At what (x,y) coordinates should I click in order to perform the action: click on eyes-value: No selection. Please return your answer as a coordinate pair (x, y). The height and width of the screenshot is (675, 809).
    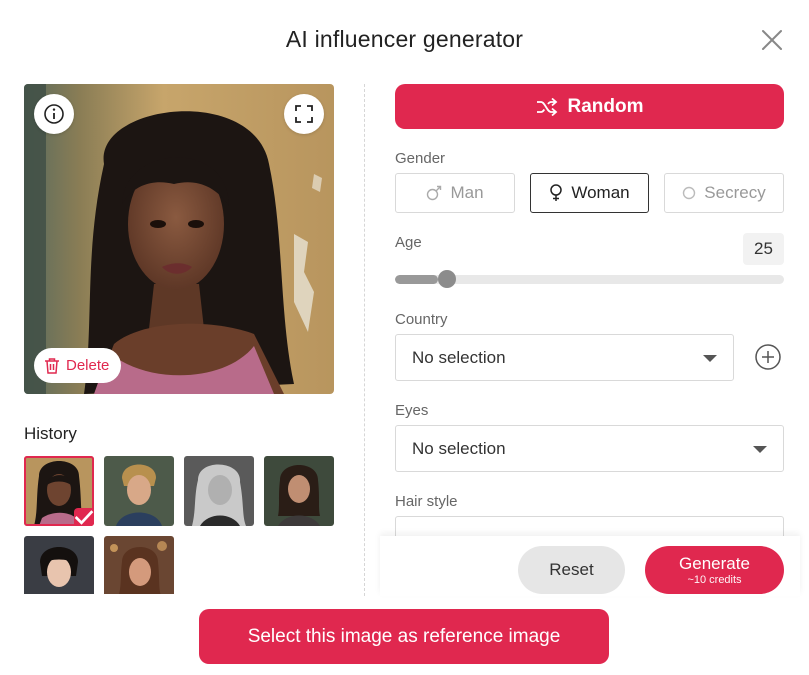
    Looking at the image, I should click on (459, 448).